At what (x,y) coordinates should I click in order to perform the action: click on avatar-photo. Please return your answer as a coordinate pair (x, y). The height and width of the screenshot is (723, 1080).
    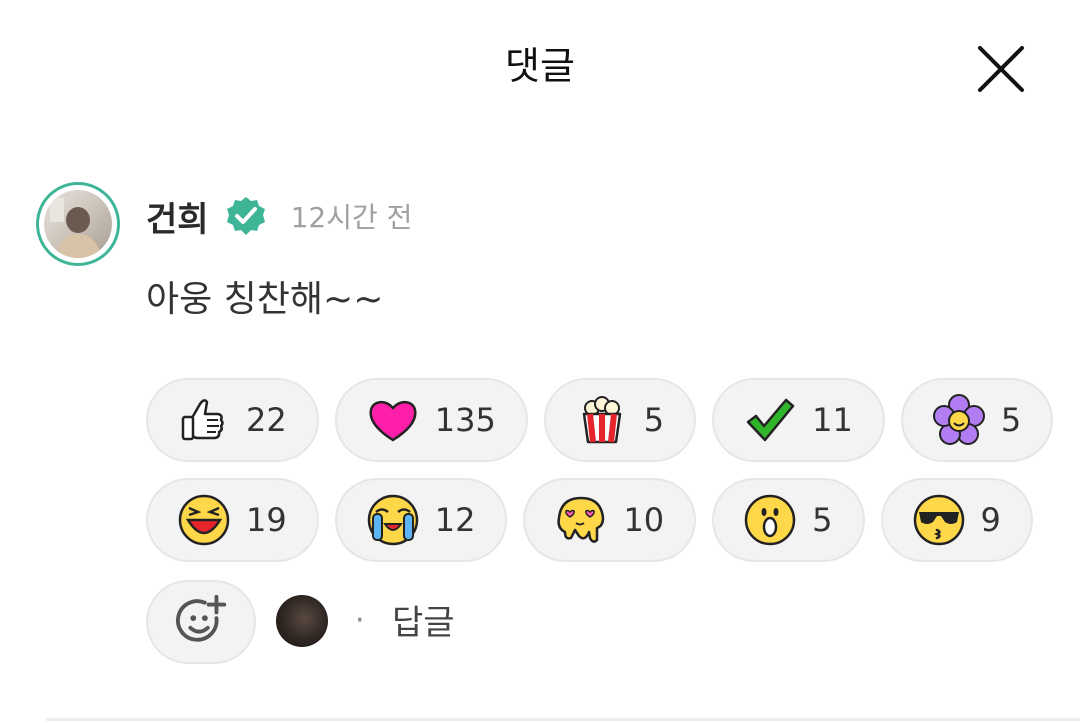
    Looking at the image, I should click on (78, 224).